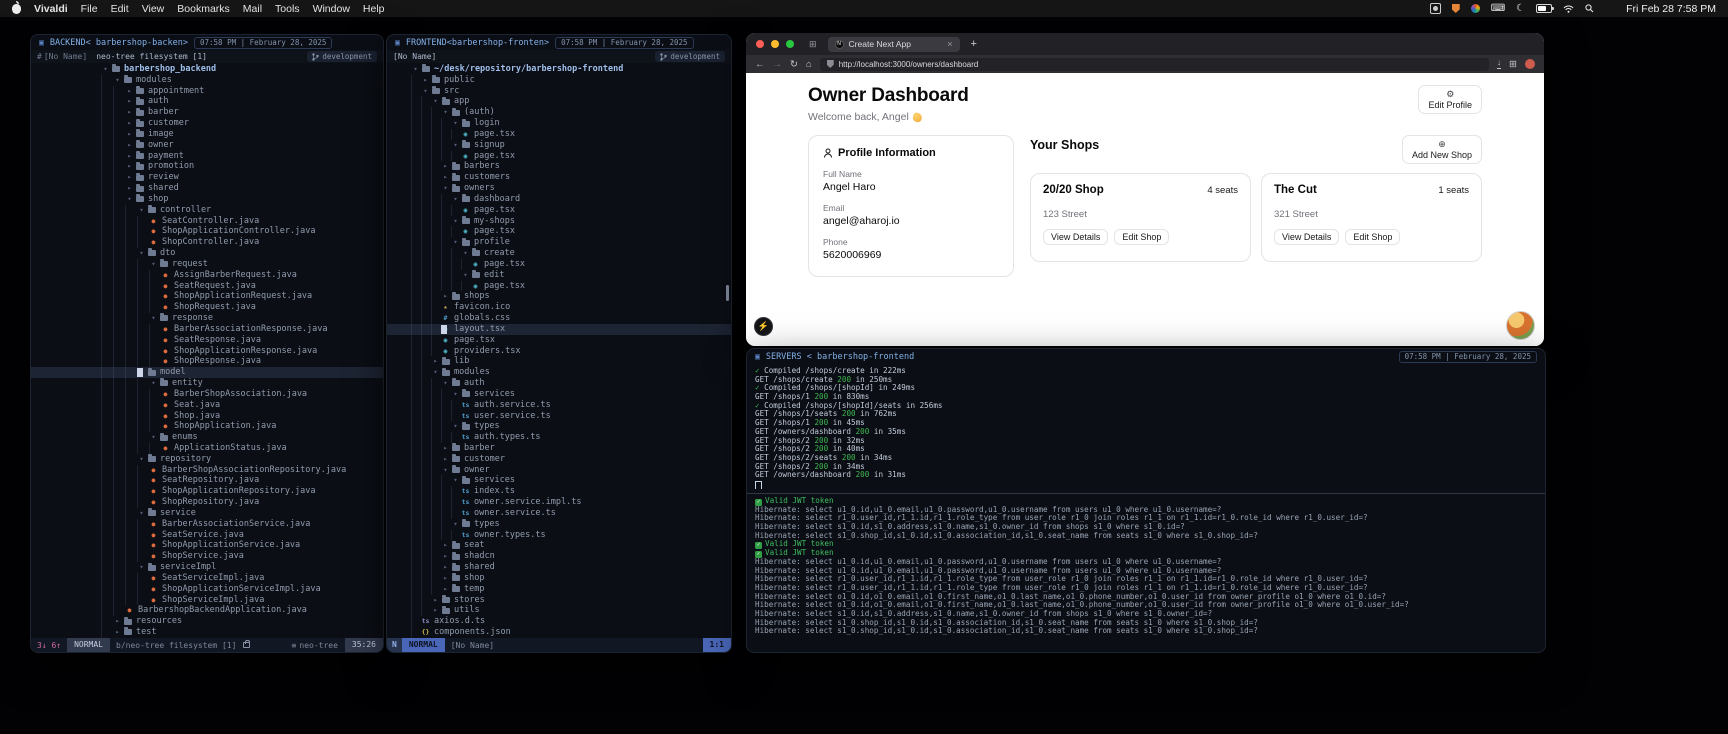 The image size is (1728, 734). I want to click on edit-profile-button: ⚙ Edit Profile, so click(1450, 99).